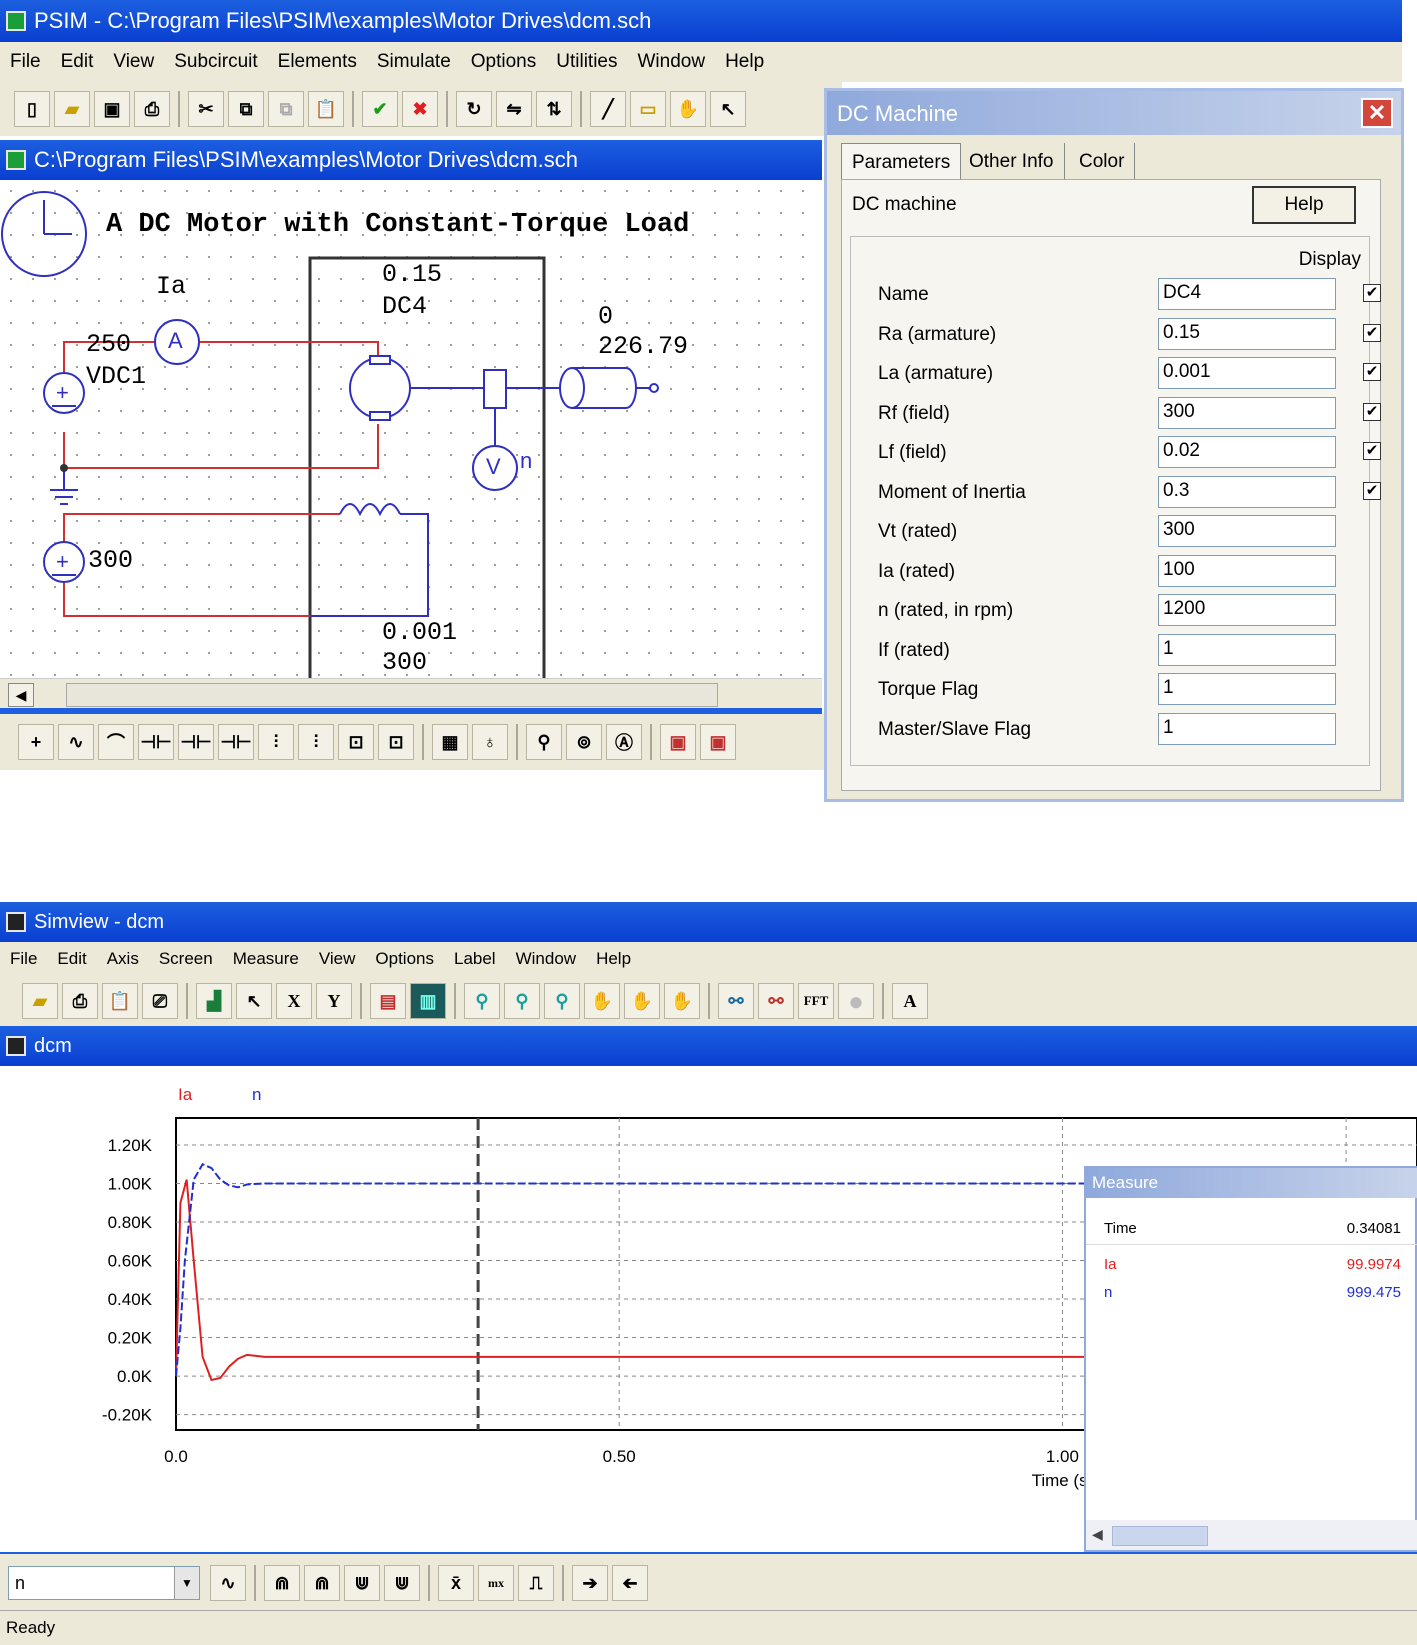 The image size is (1417, 1645). I want to click on param-value-field: 0.001, so click(1247, 373).